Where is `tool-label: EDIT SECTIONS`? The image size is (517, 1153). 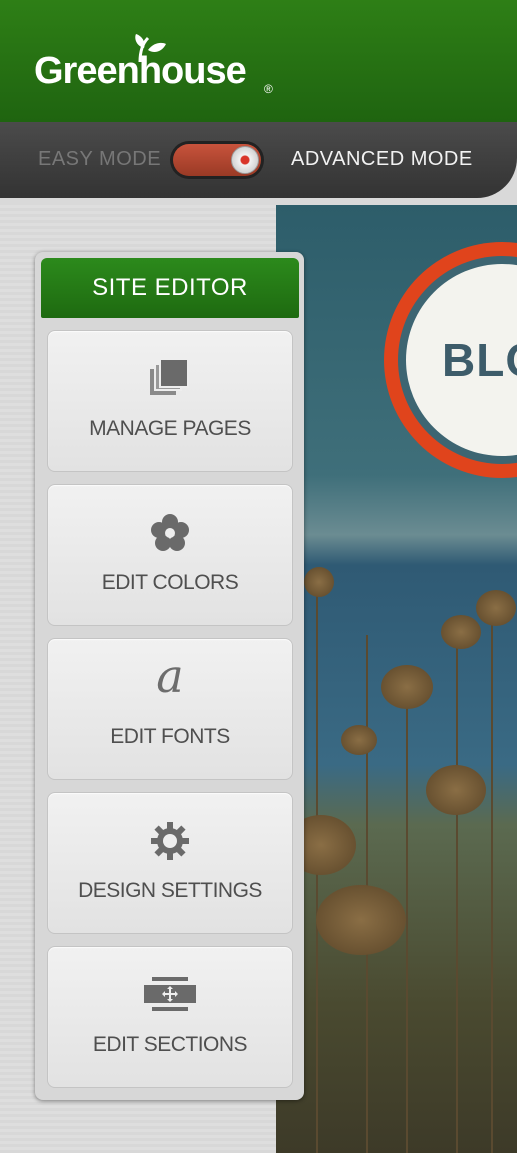
tool-label: EDIT SECTIONS is located at coordinates (170, 1044).